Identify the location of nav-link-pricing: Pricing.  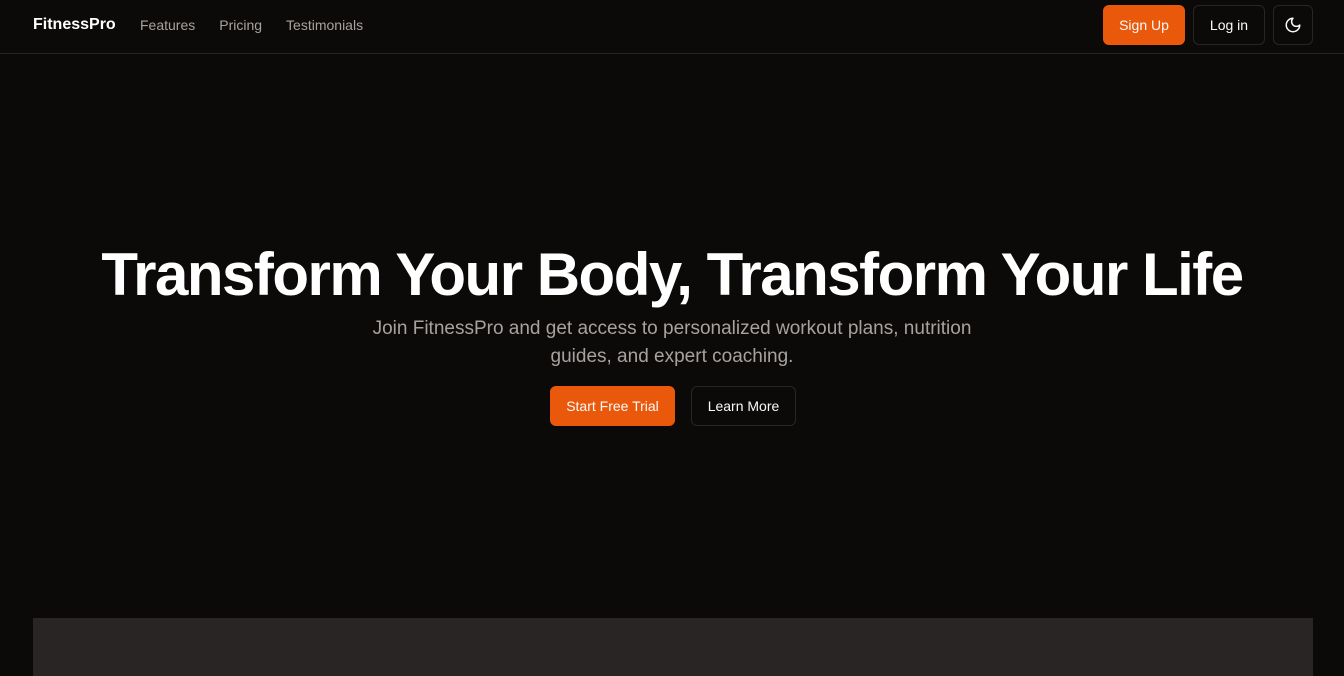
(240, 25).